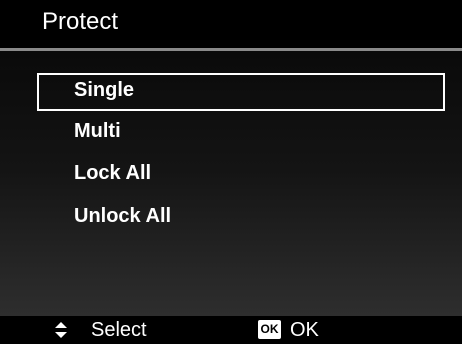 This screenshot has height=344, width=462. Describe the element at coordinates (113, 173) in the screenshot. I see `menu-item-label: Lock All` at that location.